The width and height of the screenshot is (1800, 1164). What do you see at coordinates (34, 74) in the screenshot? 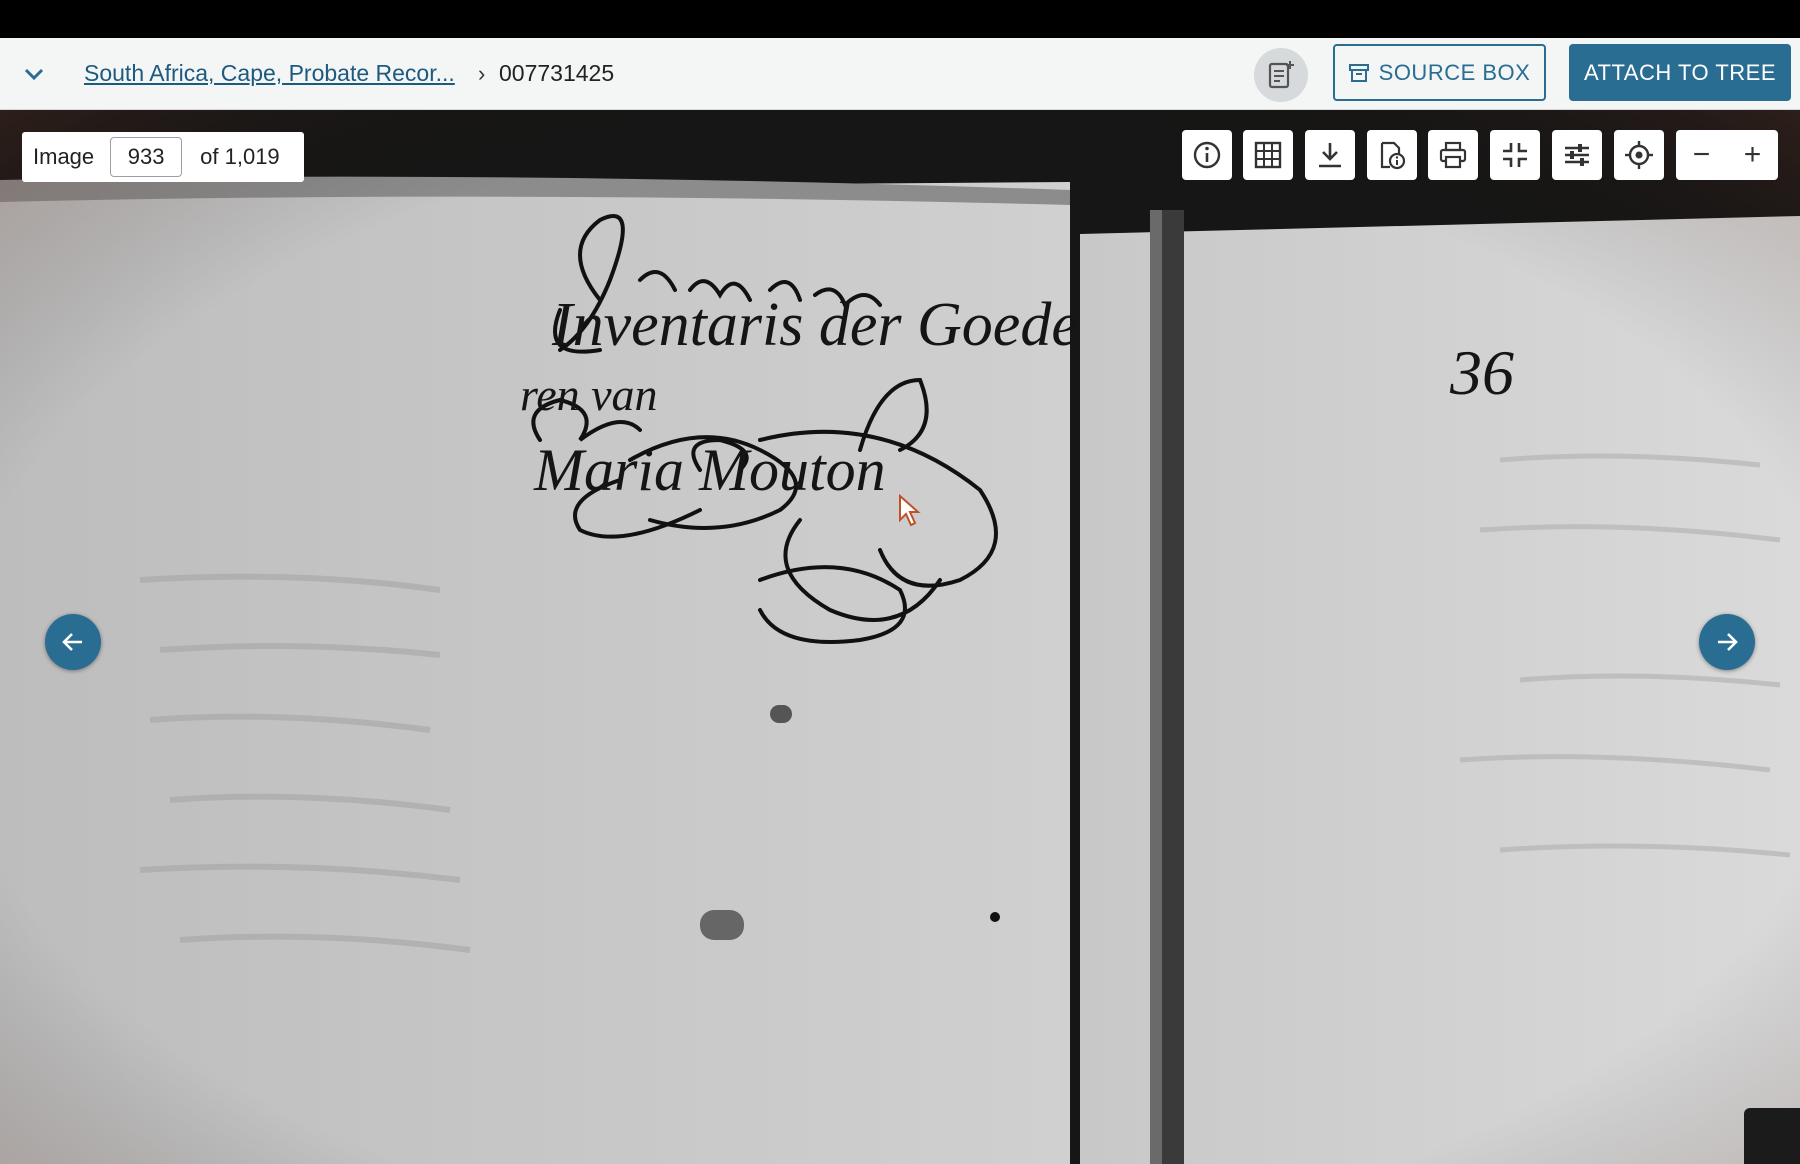
I see `collapse-chevron-icon` at bounding box center [34, 74].